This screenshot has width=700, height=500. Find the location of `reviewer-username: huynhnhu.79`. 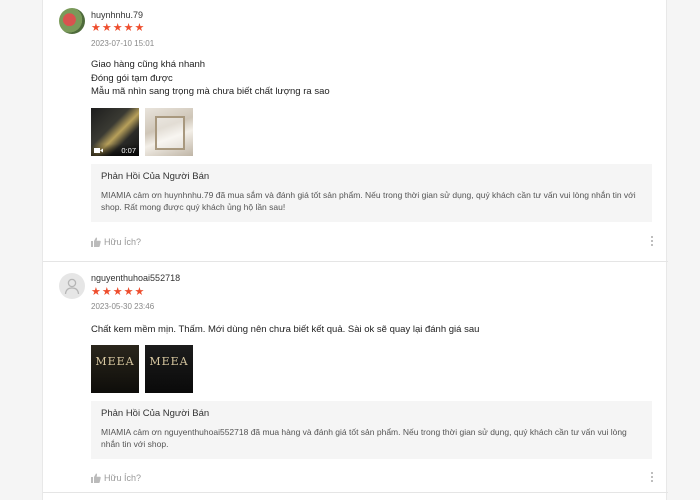

reviewer-username: huynhnhu.79 is located at coordinates (117, 15).